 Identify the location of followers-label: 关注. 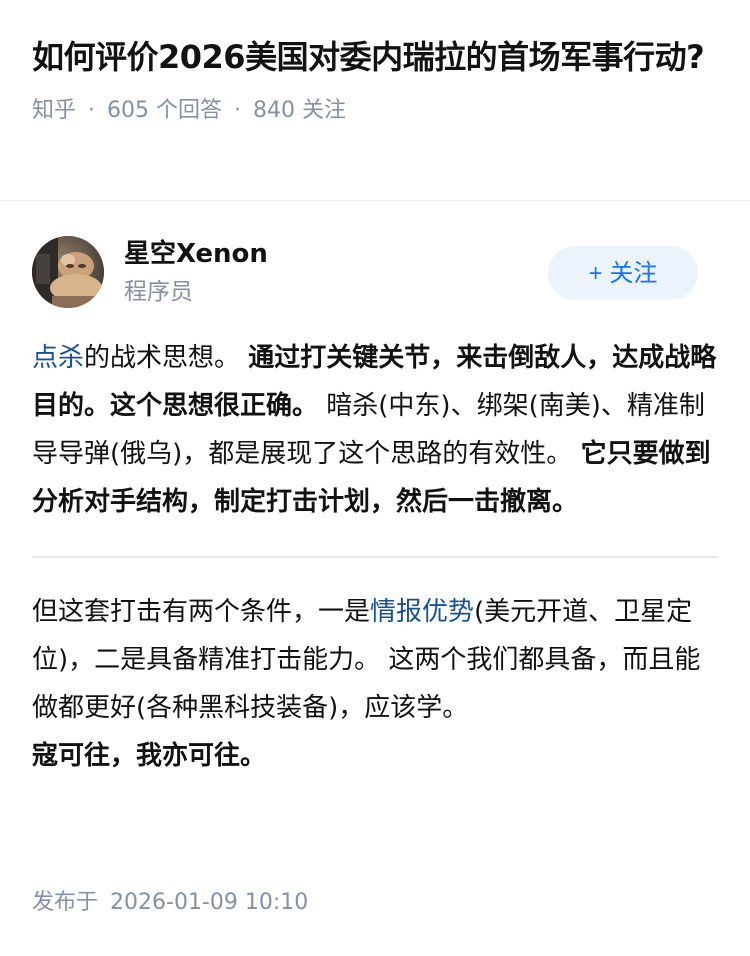
(324, 110).